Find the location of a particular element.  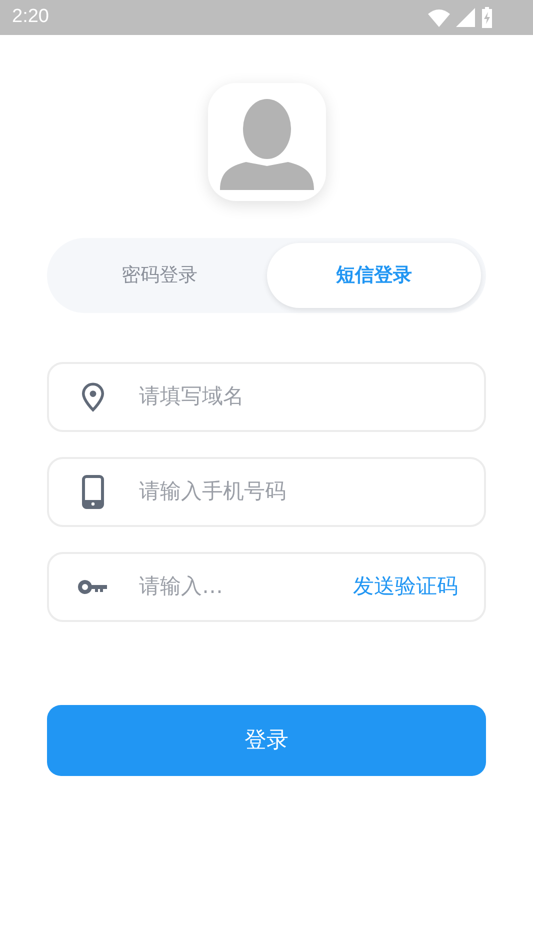

phone-icon is located at coordinates (93, 492).